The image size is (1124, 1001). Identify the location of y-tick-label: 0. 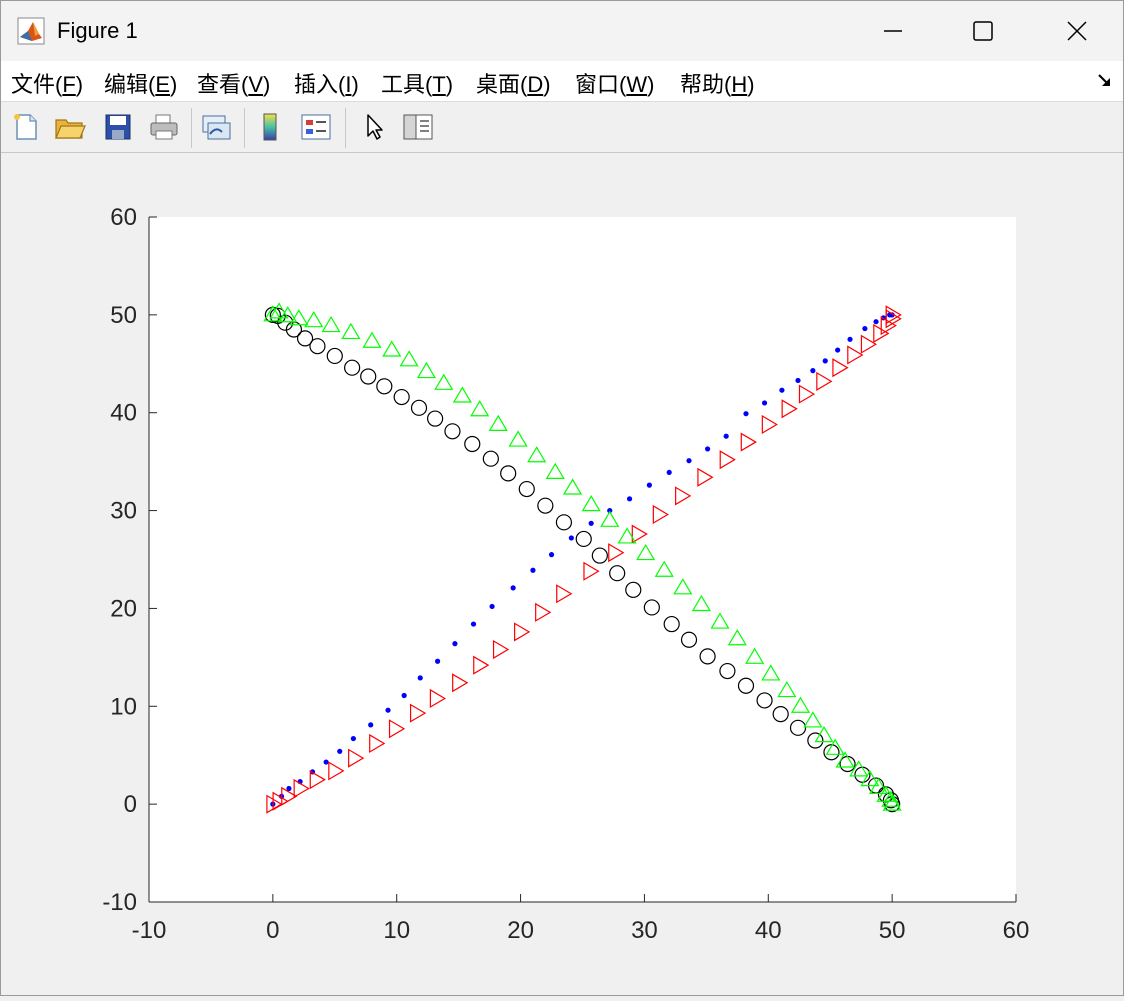
(130, 804).